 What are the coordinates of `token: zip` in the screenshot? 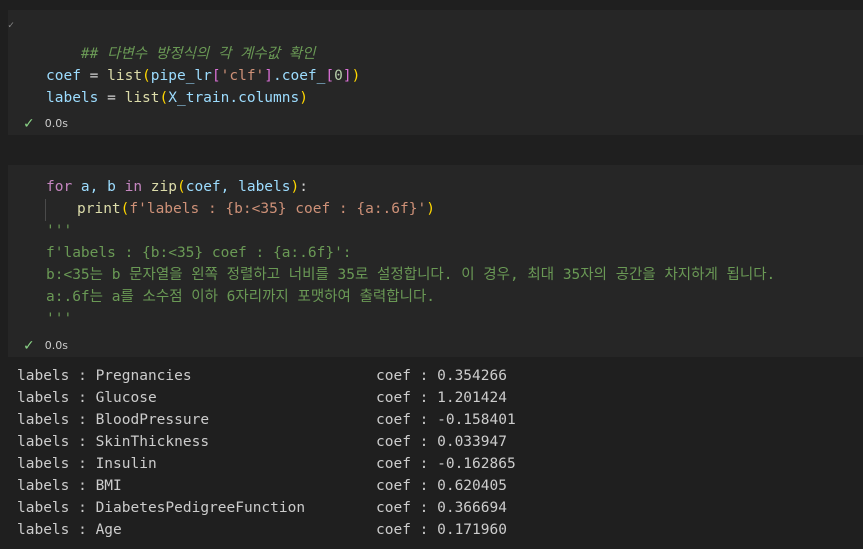 It's located at (163, 187).